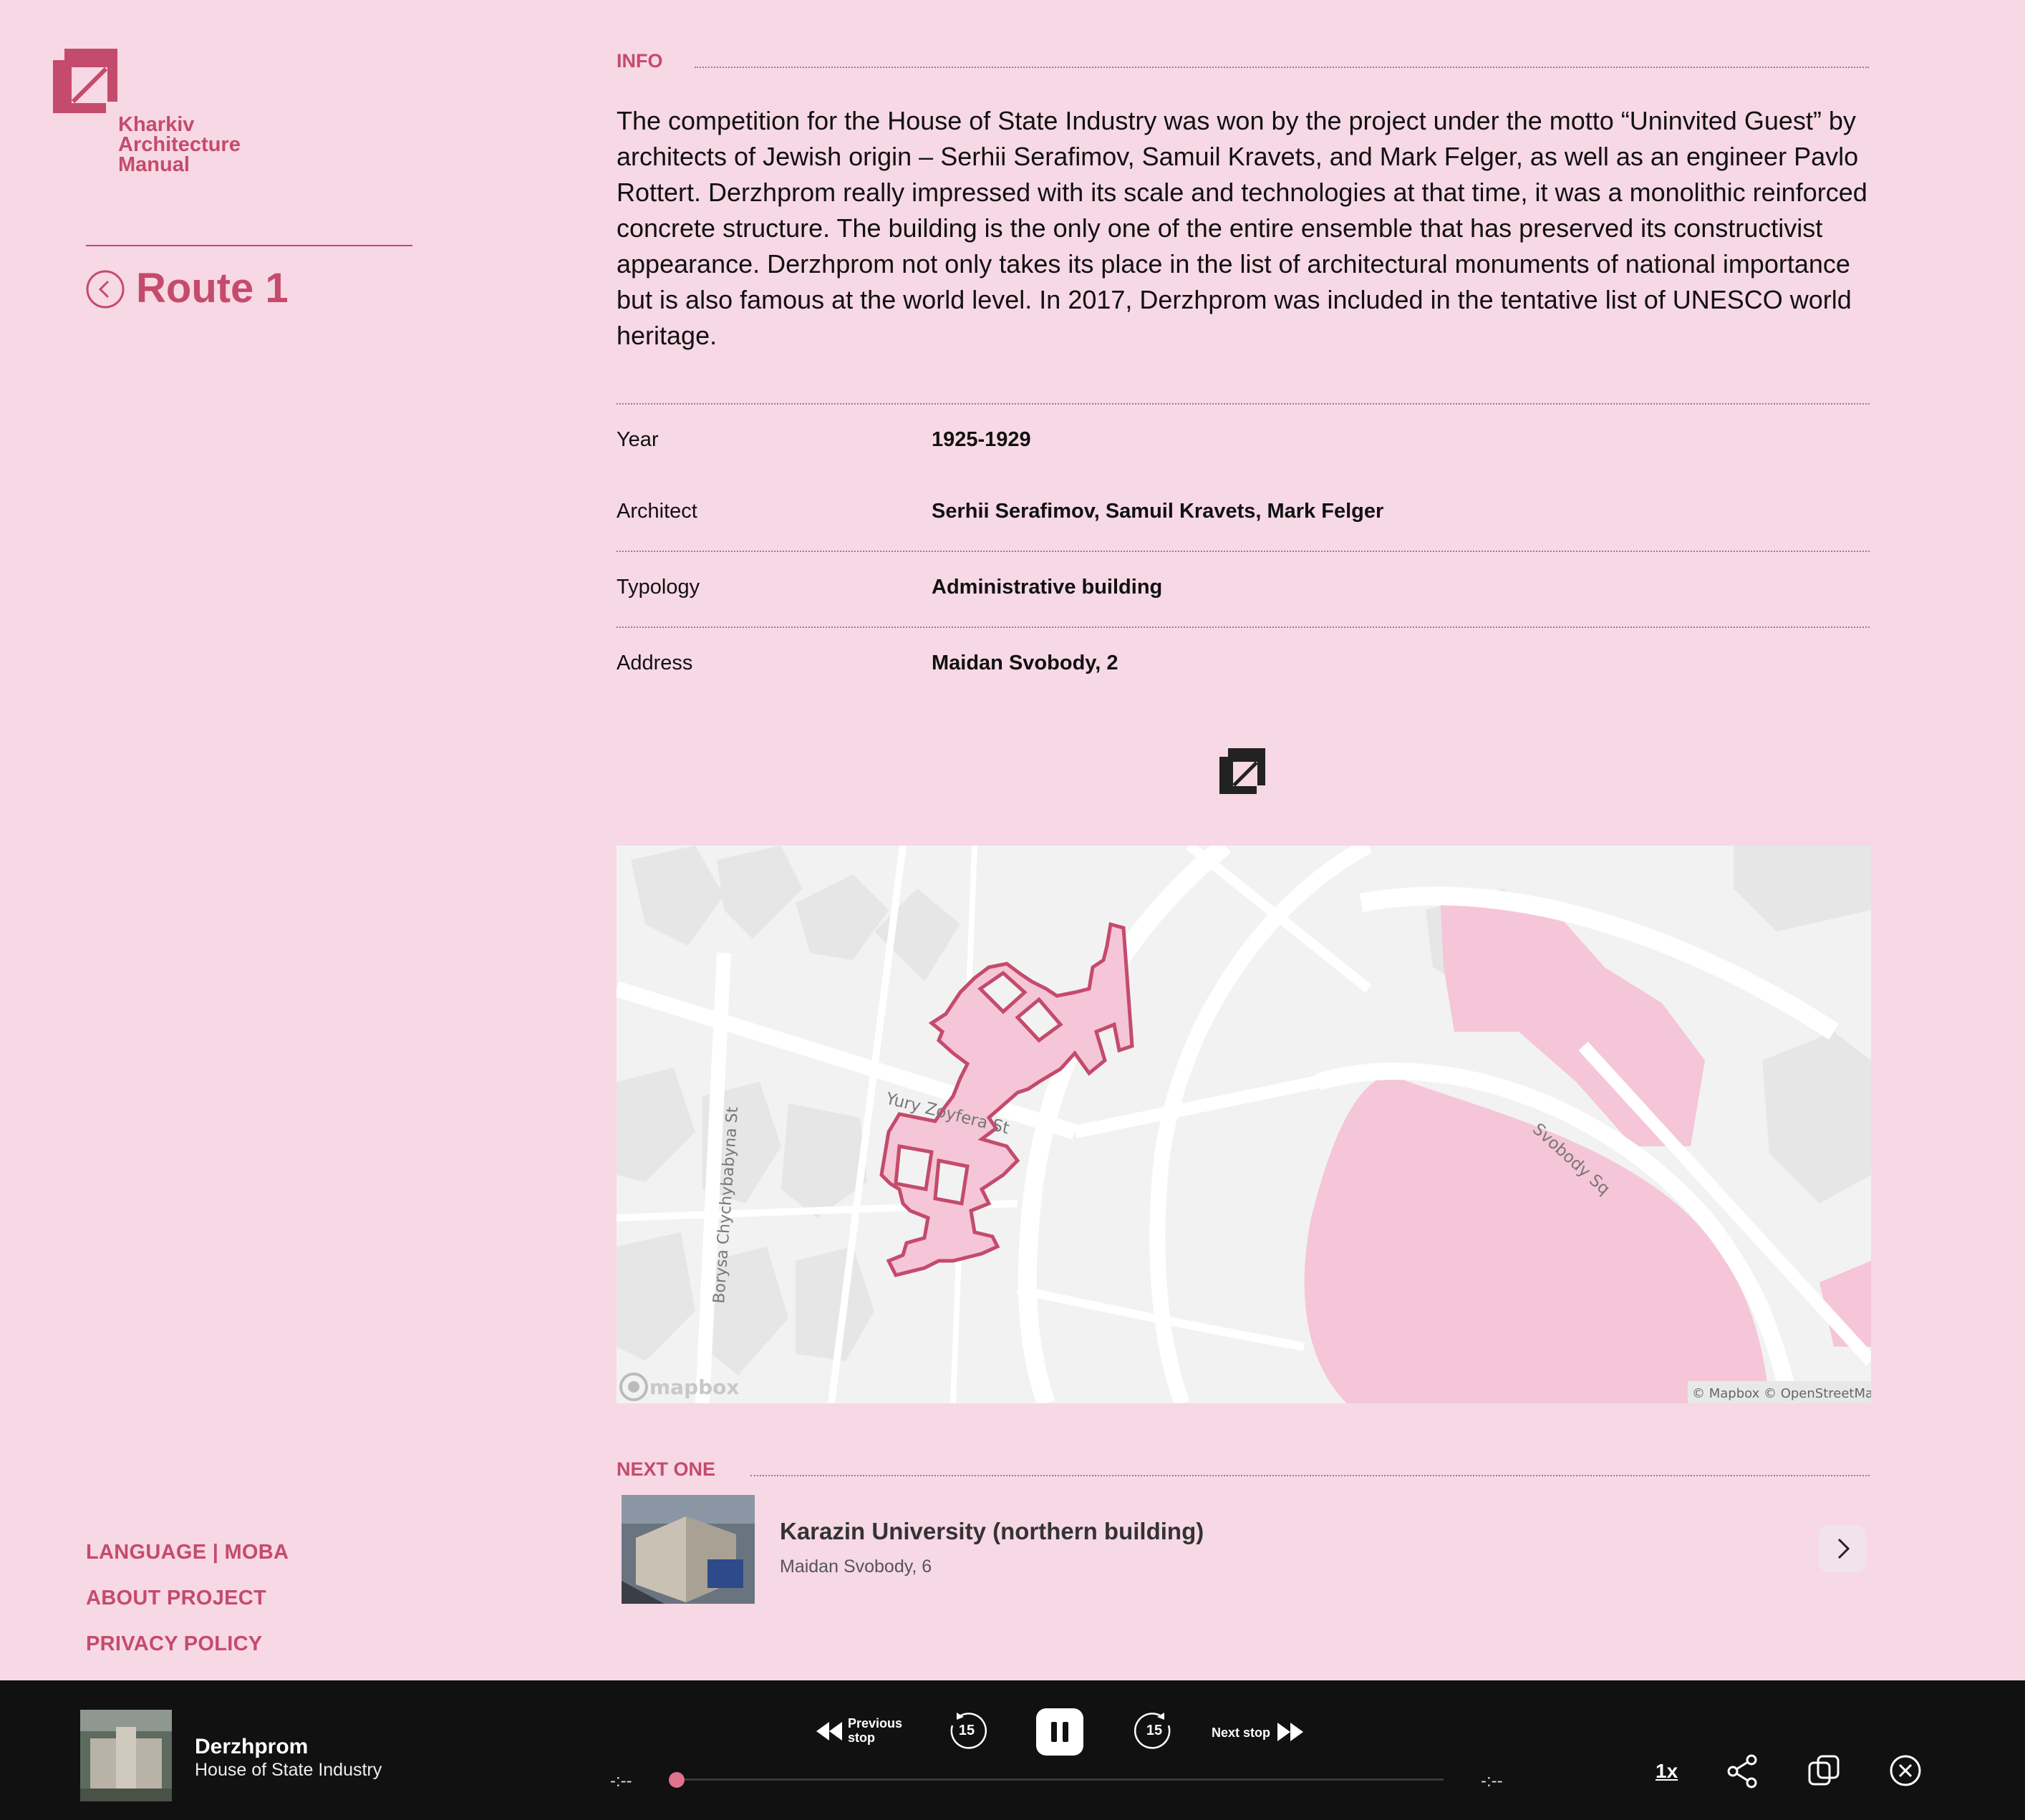  Describe the element at coordinates (156, 124) in the screenshot. I see `logo-line: Kharkiv` at that location.